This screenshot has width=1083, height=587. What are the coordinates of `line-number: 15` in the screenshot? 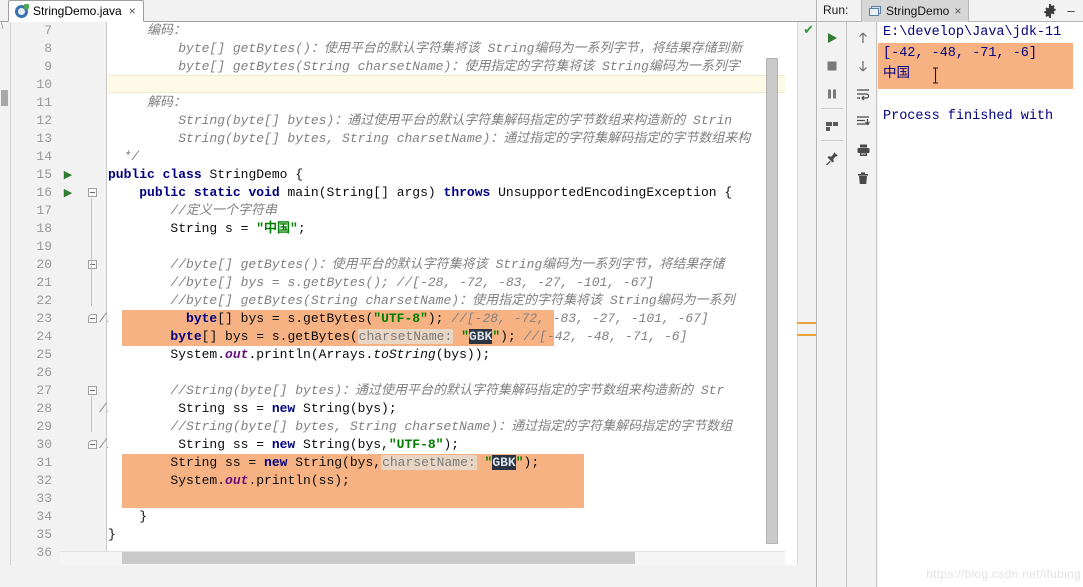 It's located at (44, 174).